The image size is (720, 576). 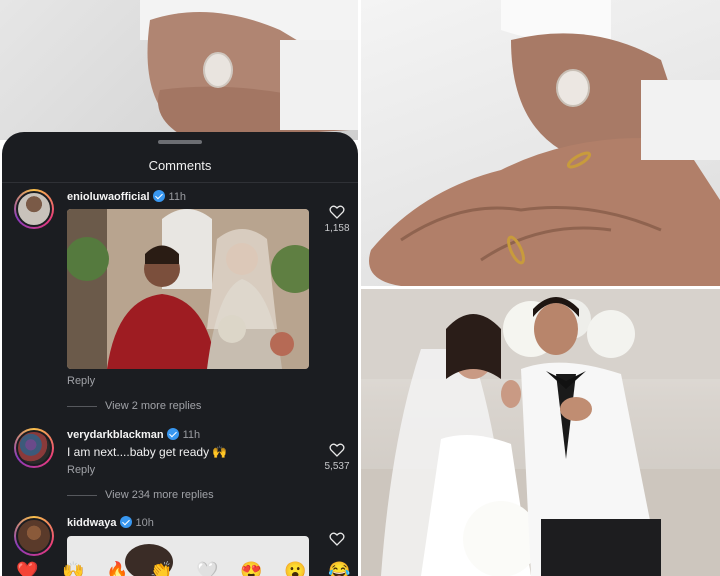 I want to click on comment-1-header: enioluwaofficial 11h, so click(x=126, y=196).